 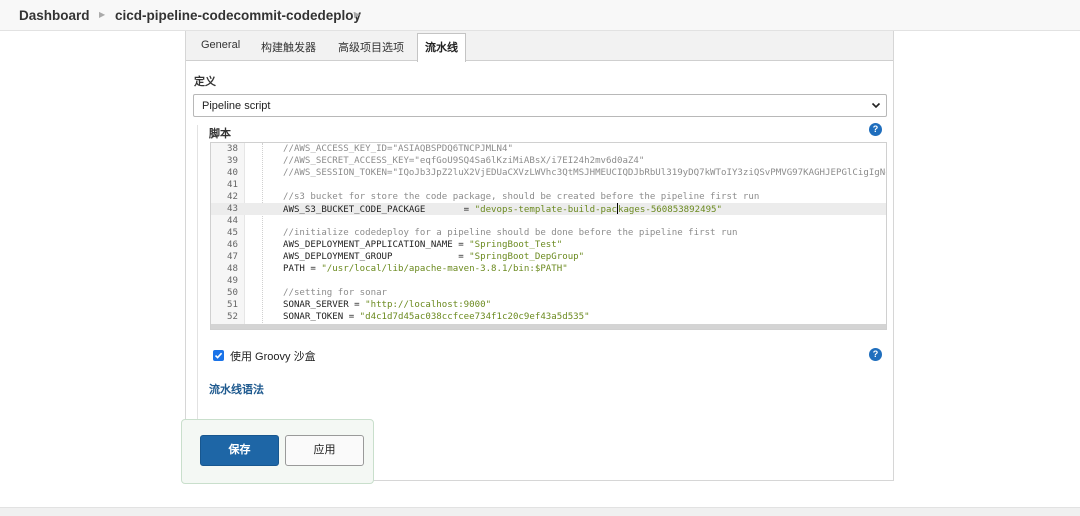 What do you see at coordinates (232, 161) in the screenshot?
I see `line-number: 39` at bounding box center [232, 161].